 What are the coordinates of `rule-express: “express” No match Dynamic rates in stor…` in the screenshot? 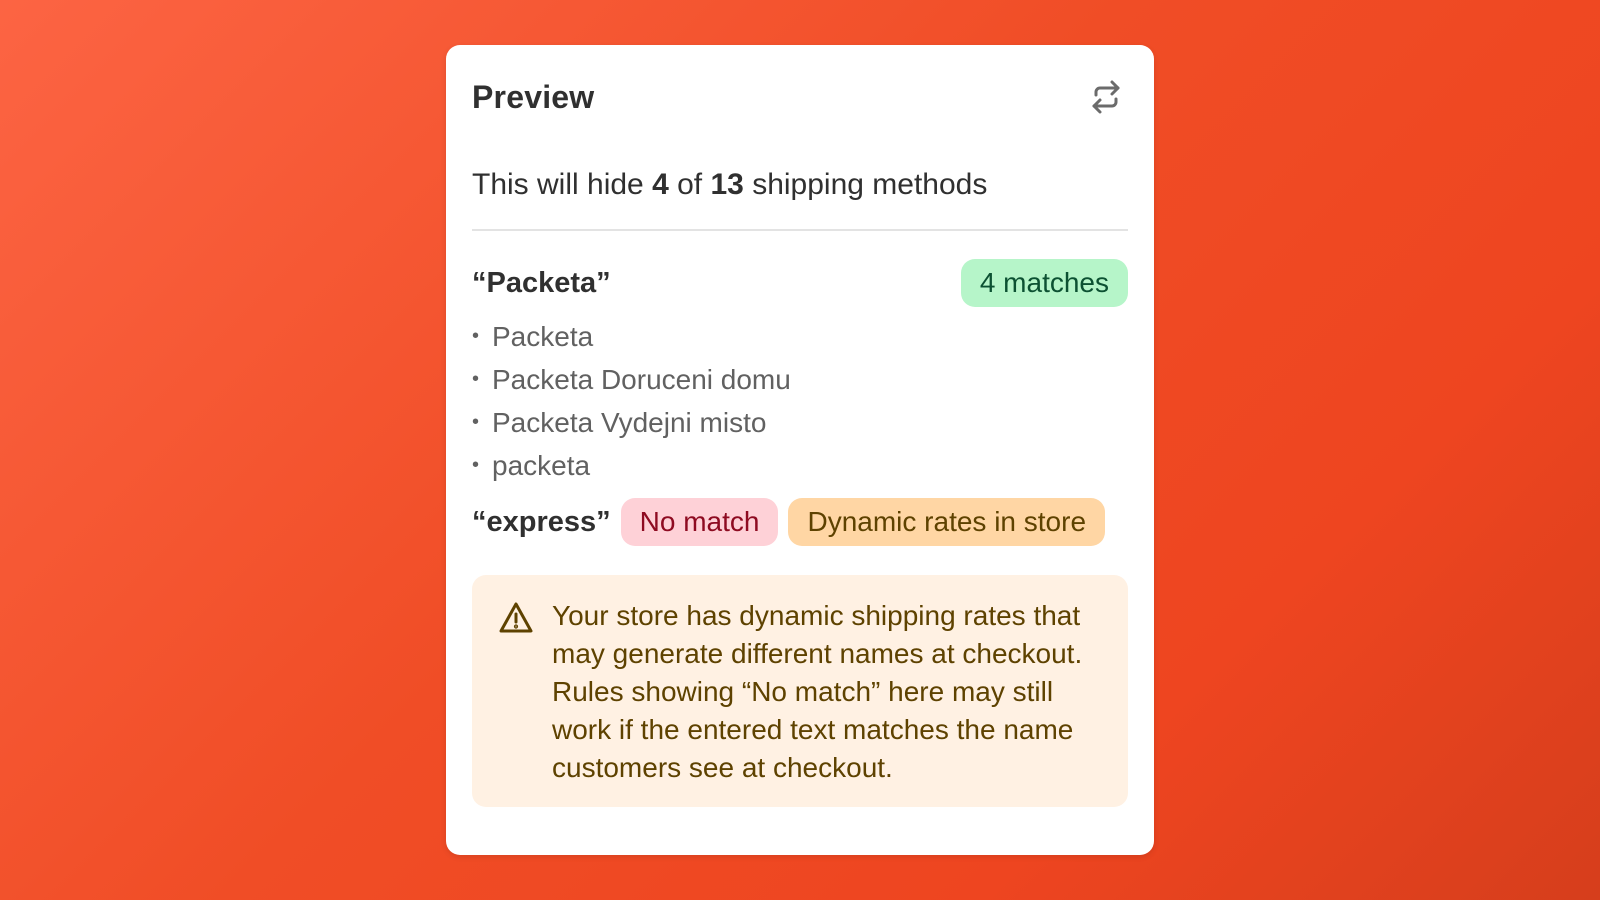 It's located at (800, 522).